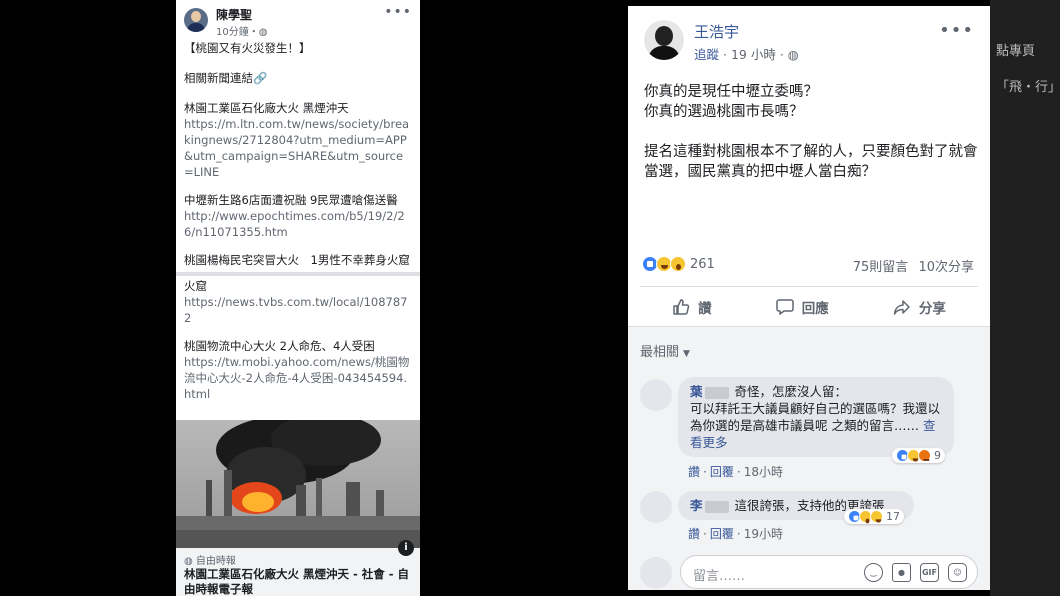 This screenshot has width=1060, height=596. Describe the element at coordinates (291, 200) in the screenshot. I see `news-link-title: 中壢新生路6店面遭祝融 9民眾遭嗆傷送醫` at that location.